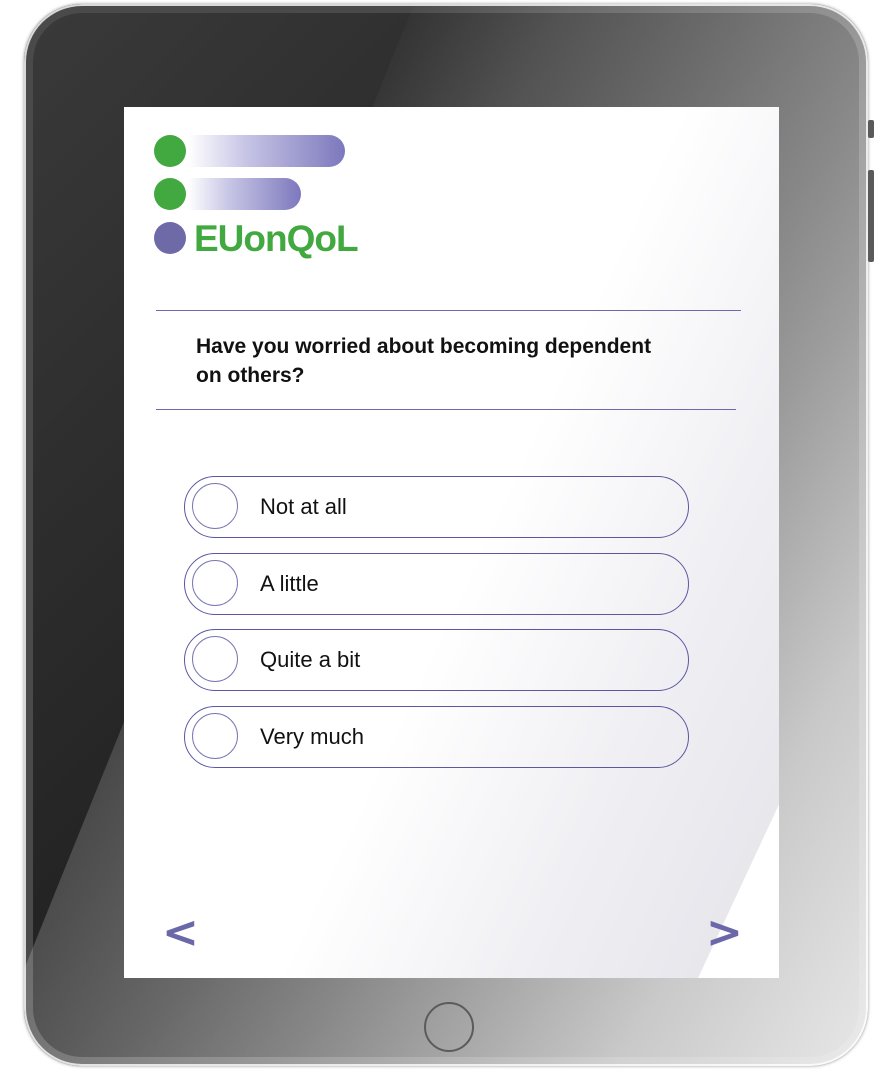  What do you see at coordinates (170, 238) in the screenshot?
I see `logo-purple-dot` at bounding box center [170, 238].